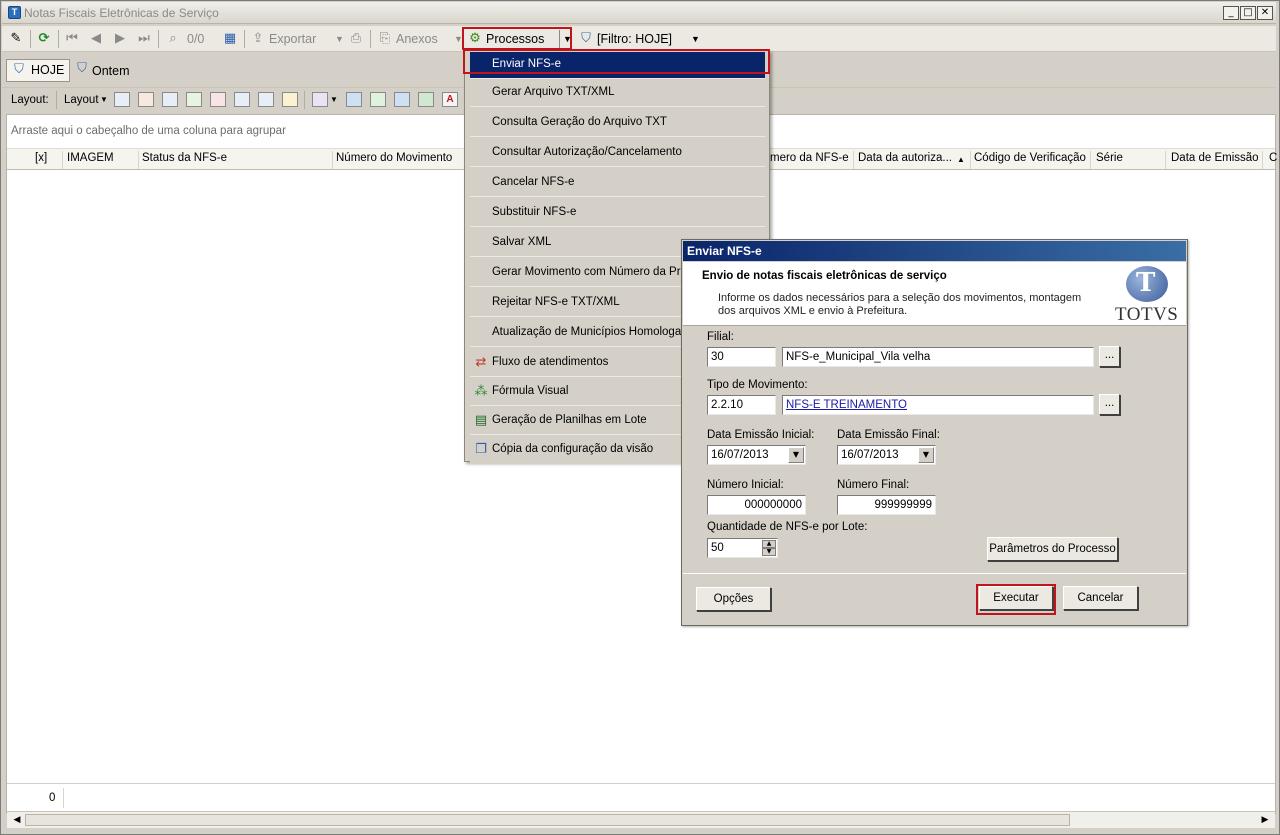  Describe the element at coordinates (121, 13) in the screenshot. I see `window-title: Notas Fiscais Eletrônicas de Serviço` at that location.